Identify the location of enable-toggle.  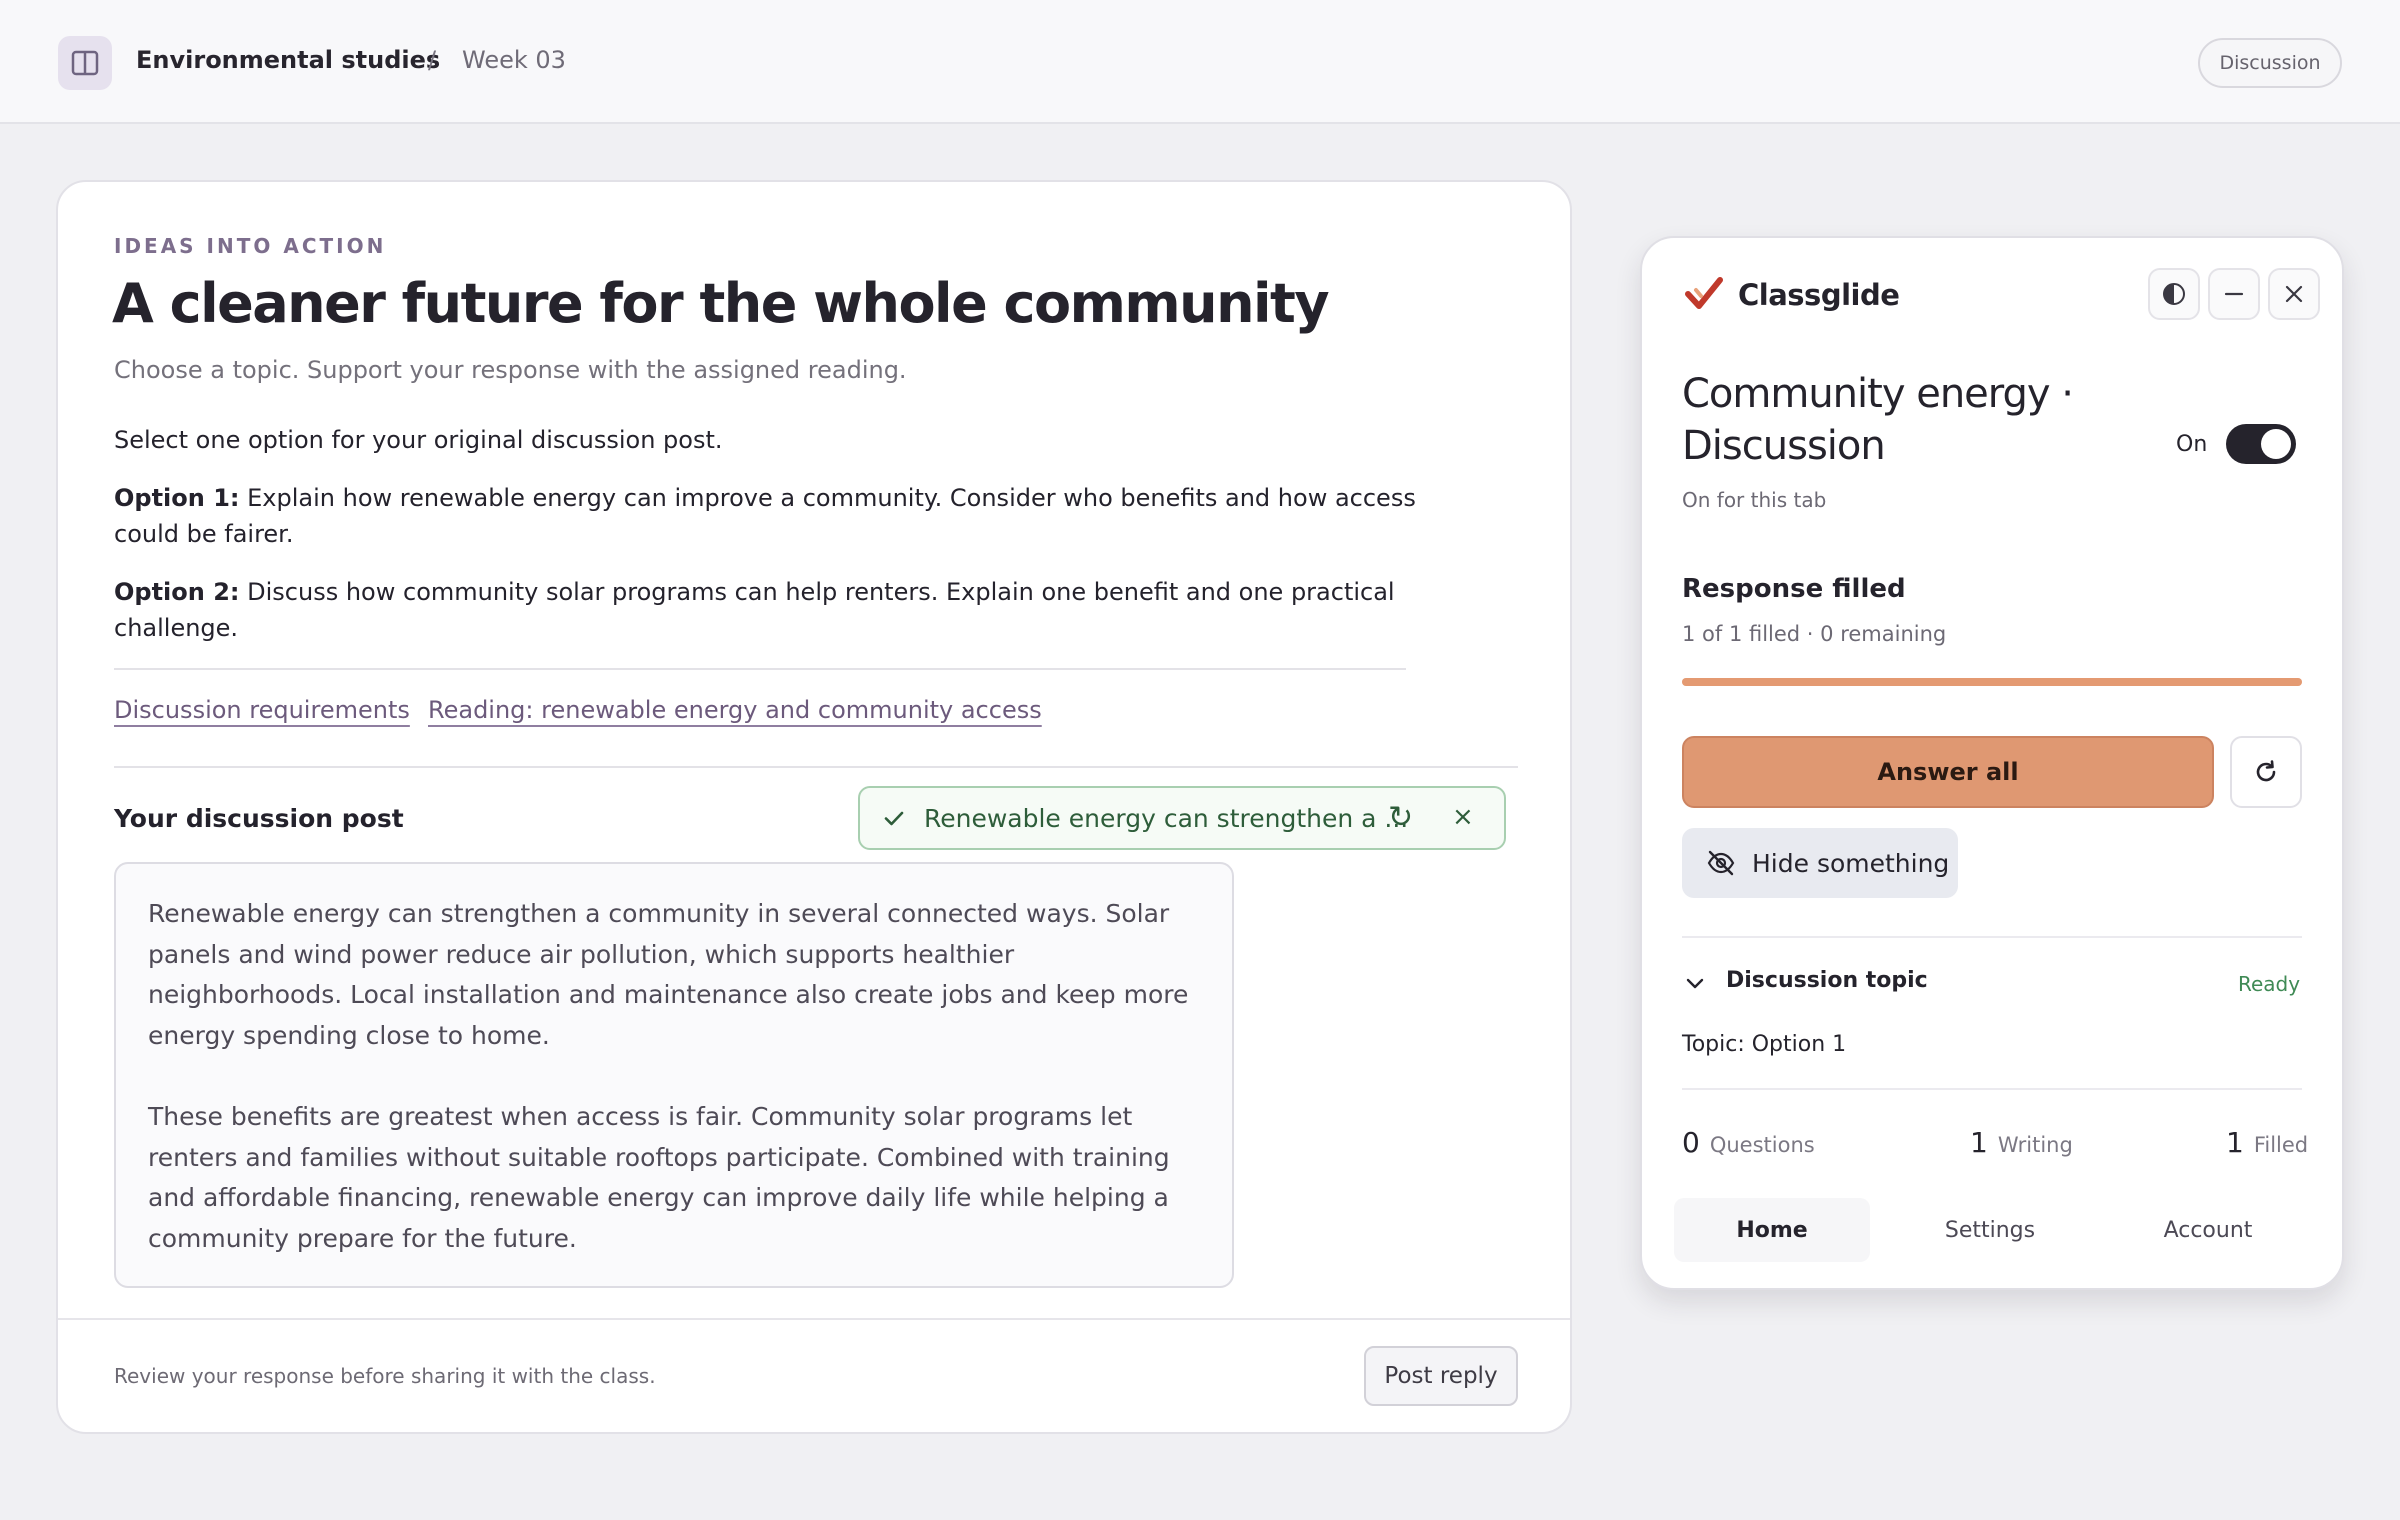
(2261, 444).